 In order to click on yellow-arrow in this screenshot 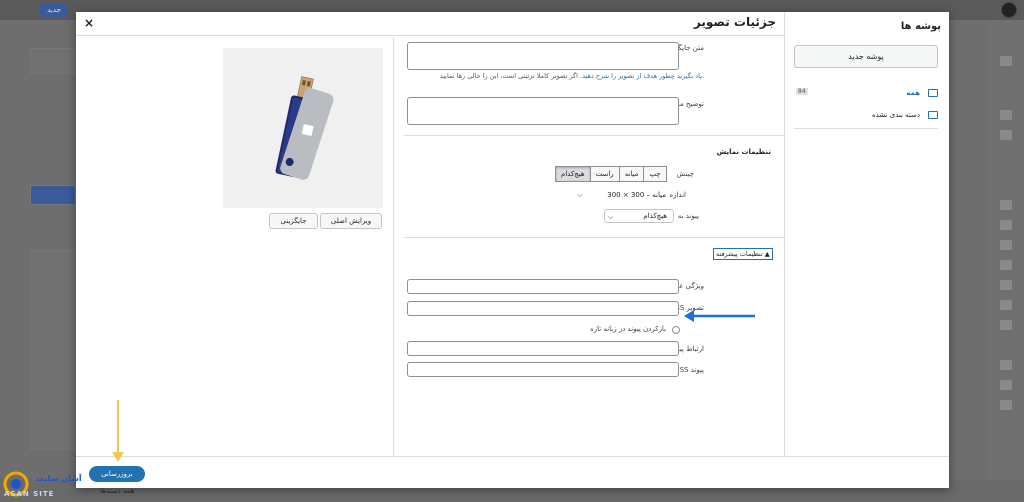, I will do `click(118, 431)`.